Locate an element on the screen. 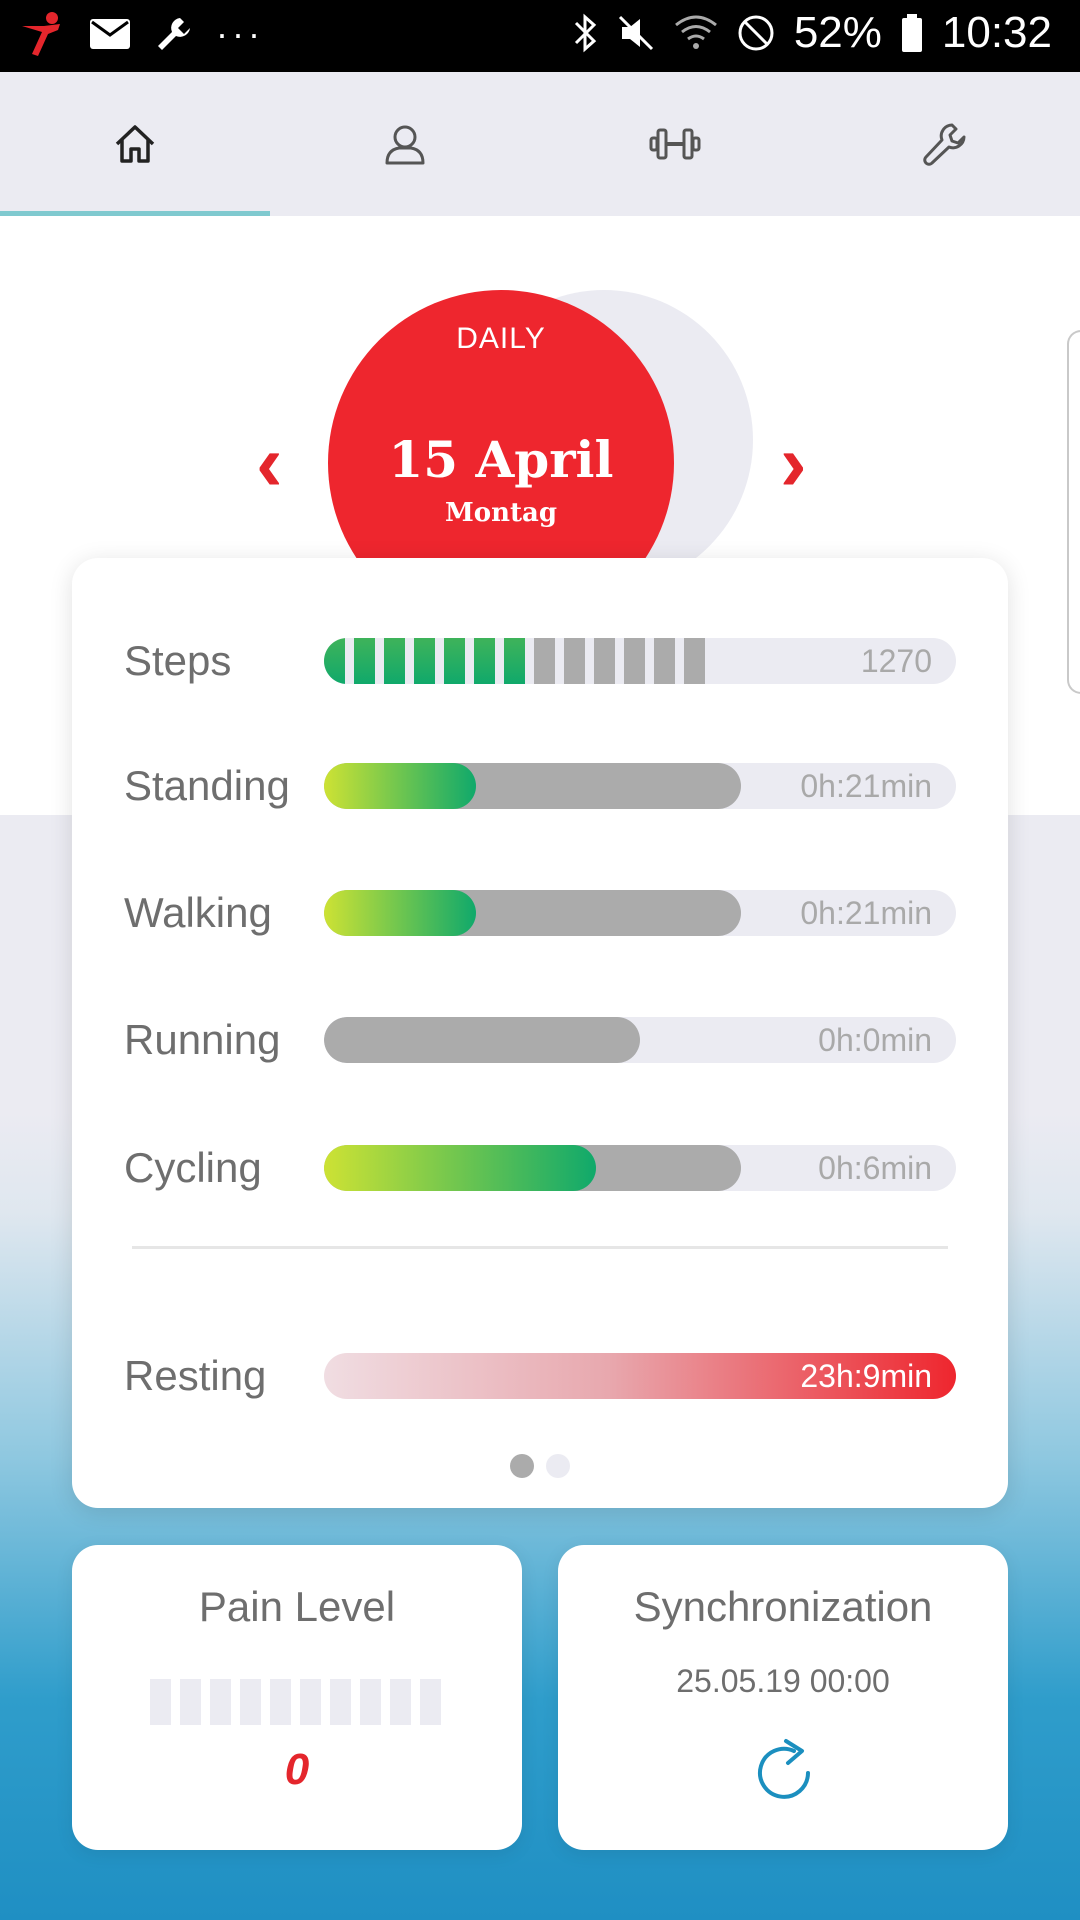 The width and height of the screenshot is (1080, 1920). running-row: Running 0h:0min is located at coordinates (540, 1040).